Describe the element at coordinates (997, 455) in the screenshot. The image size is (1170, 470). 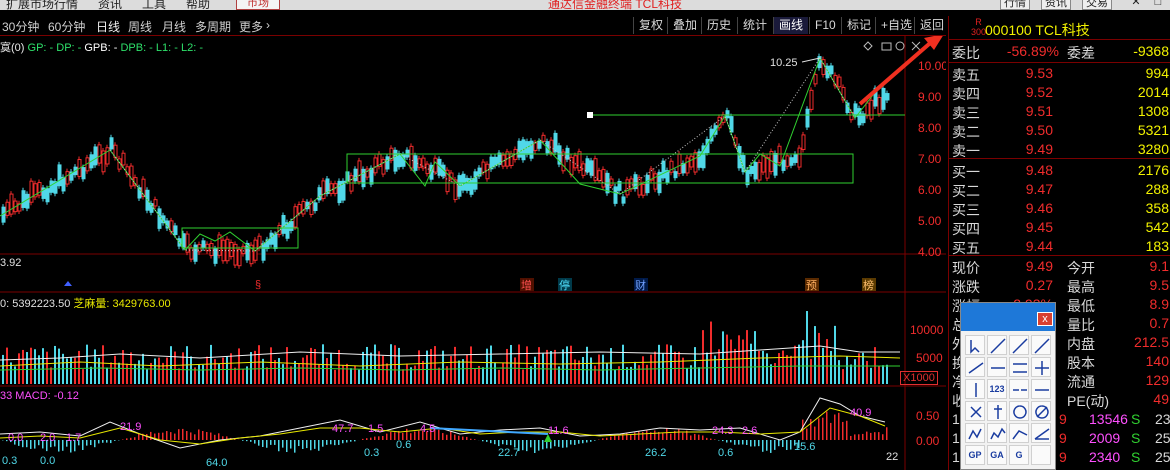
I see `draw-tool-icon: GA` at that location.